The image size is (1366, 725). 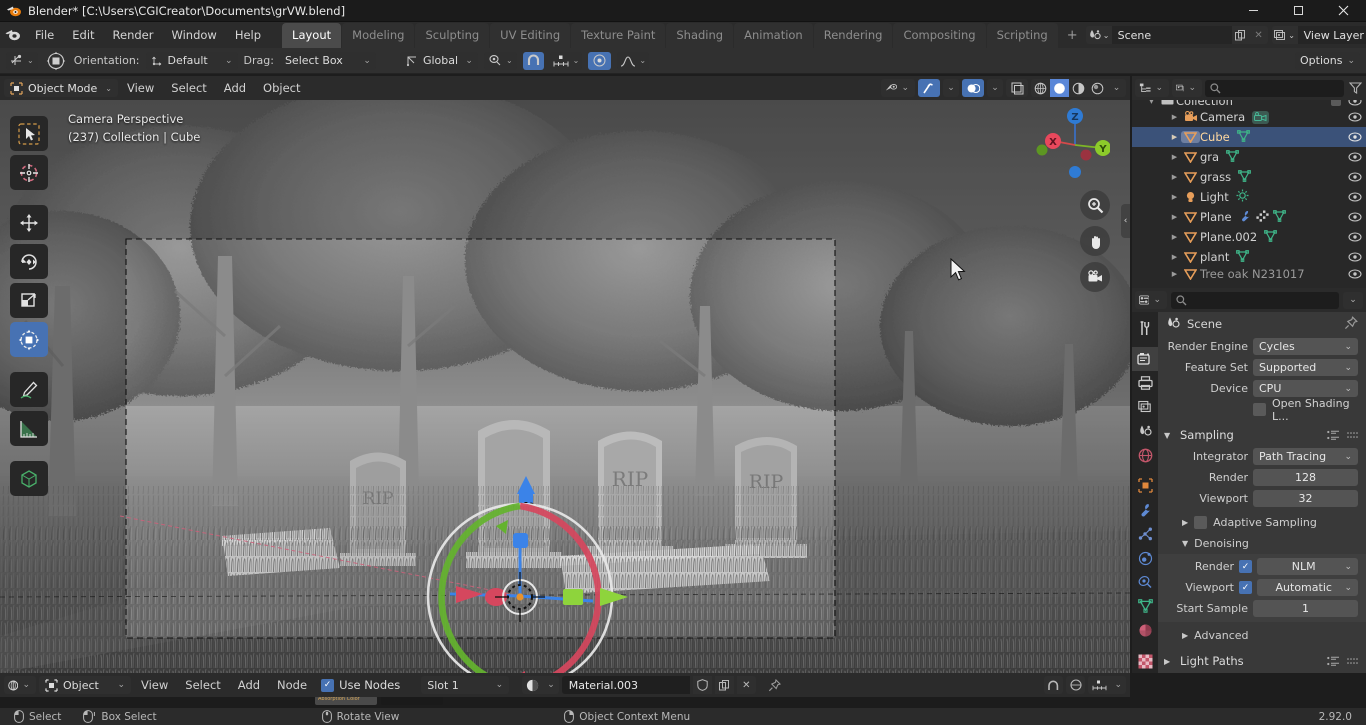 I want to click on outliner-filter-display-icon: ⌄, so click(x=1187, y=88).